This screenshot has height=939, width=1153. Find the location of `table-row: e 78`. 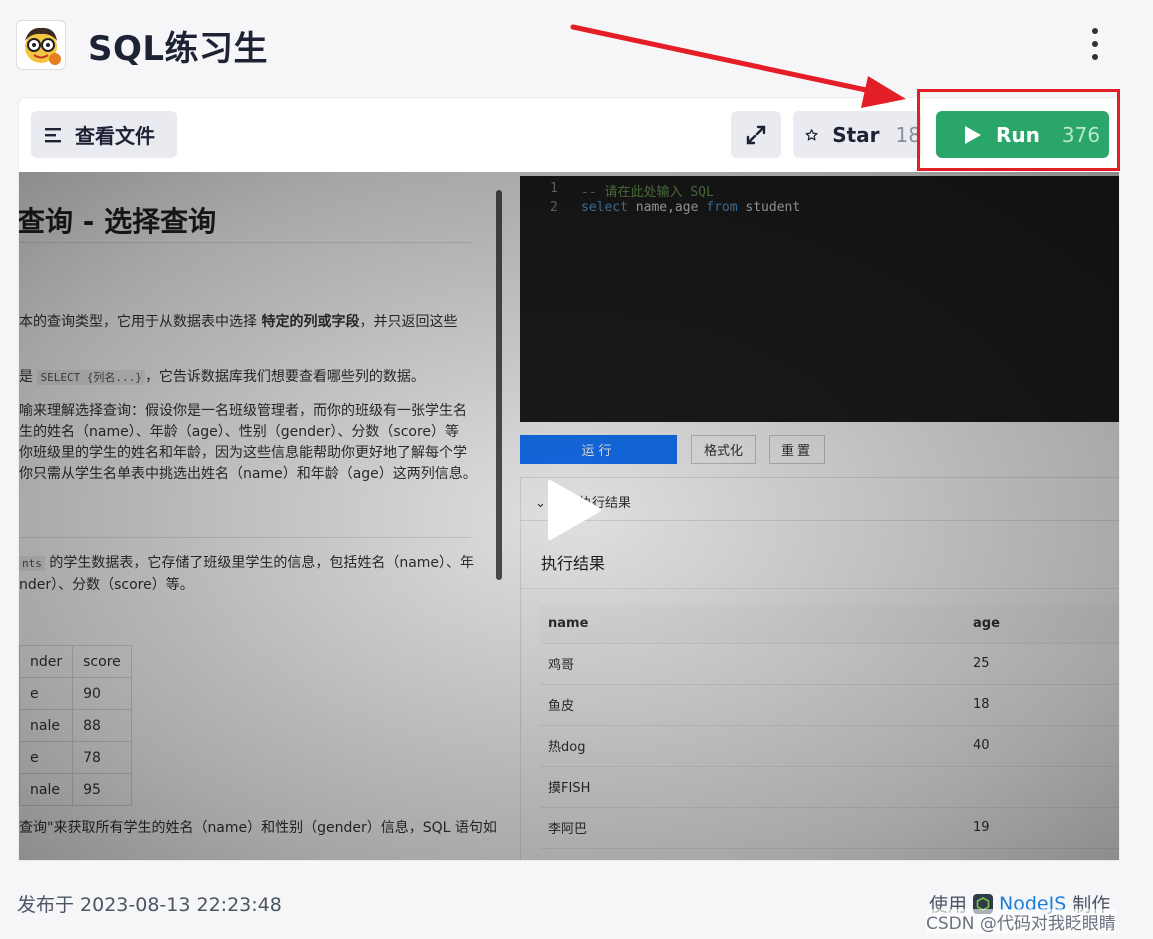

table-row: e 78 is located at coordinates (75, 757).